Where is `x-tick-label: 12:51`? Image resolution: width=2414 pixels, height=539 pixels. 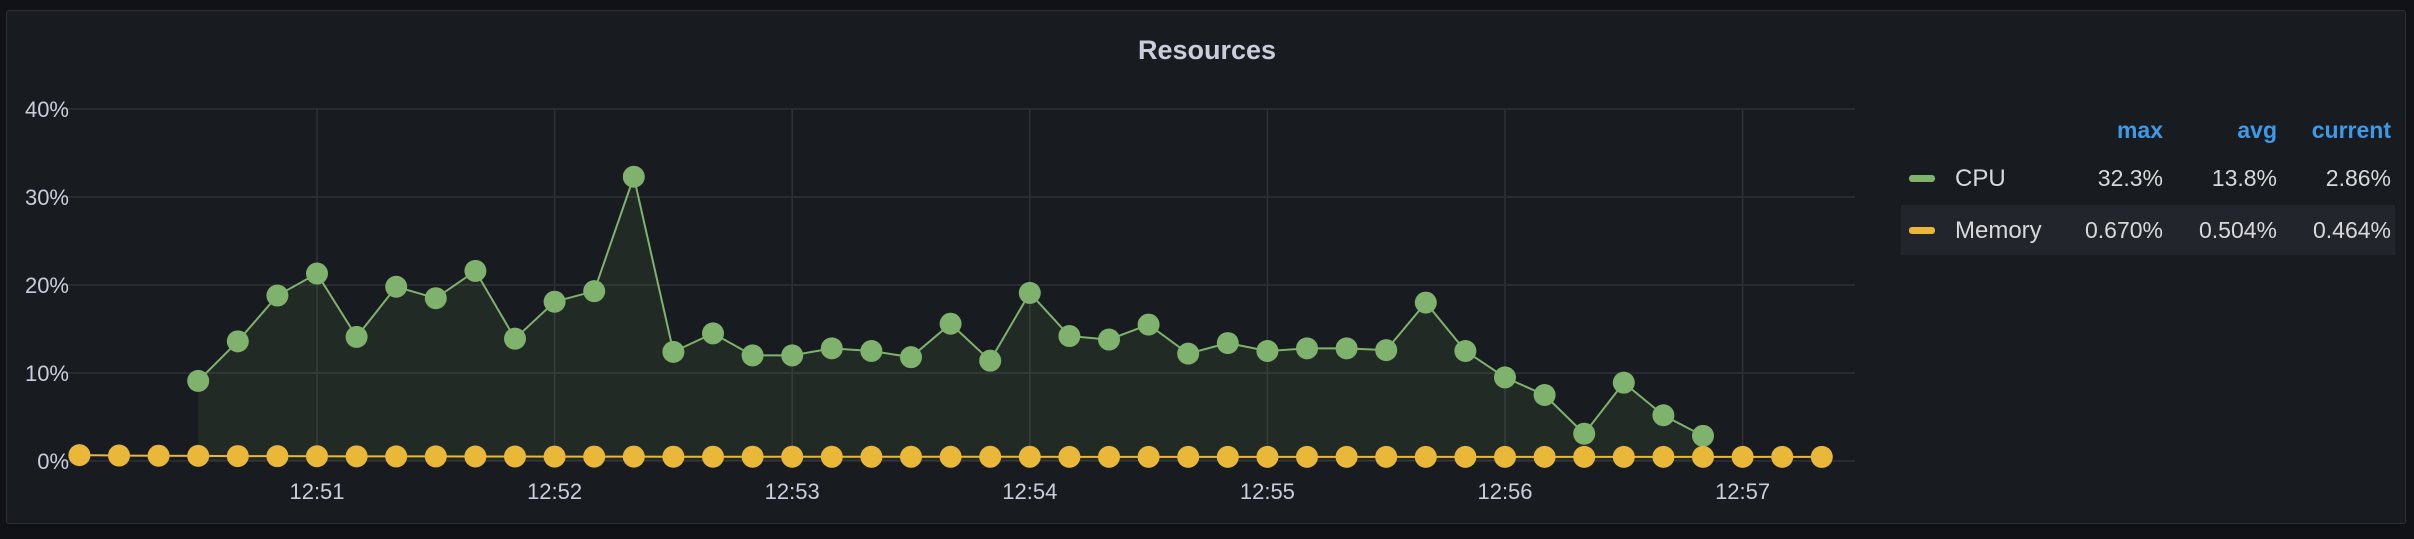 x-tick-label: 12:51 is located at coordinates (316, 491).